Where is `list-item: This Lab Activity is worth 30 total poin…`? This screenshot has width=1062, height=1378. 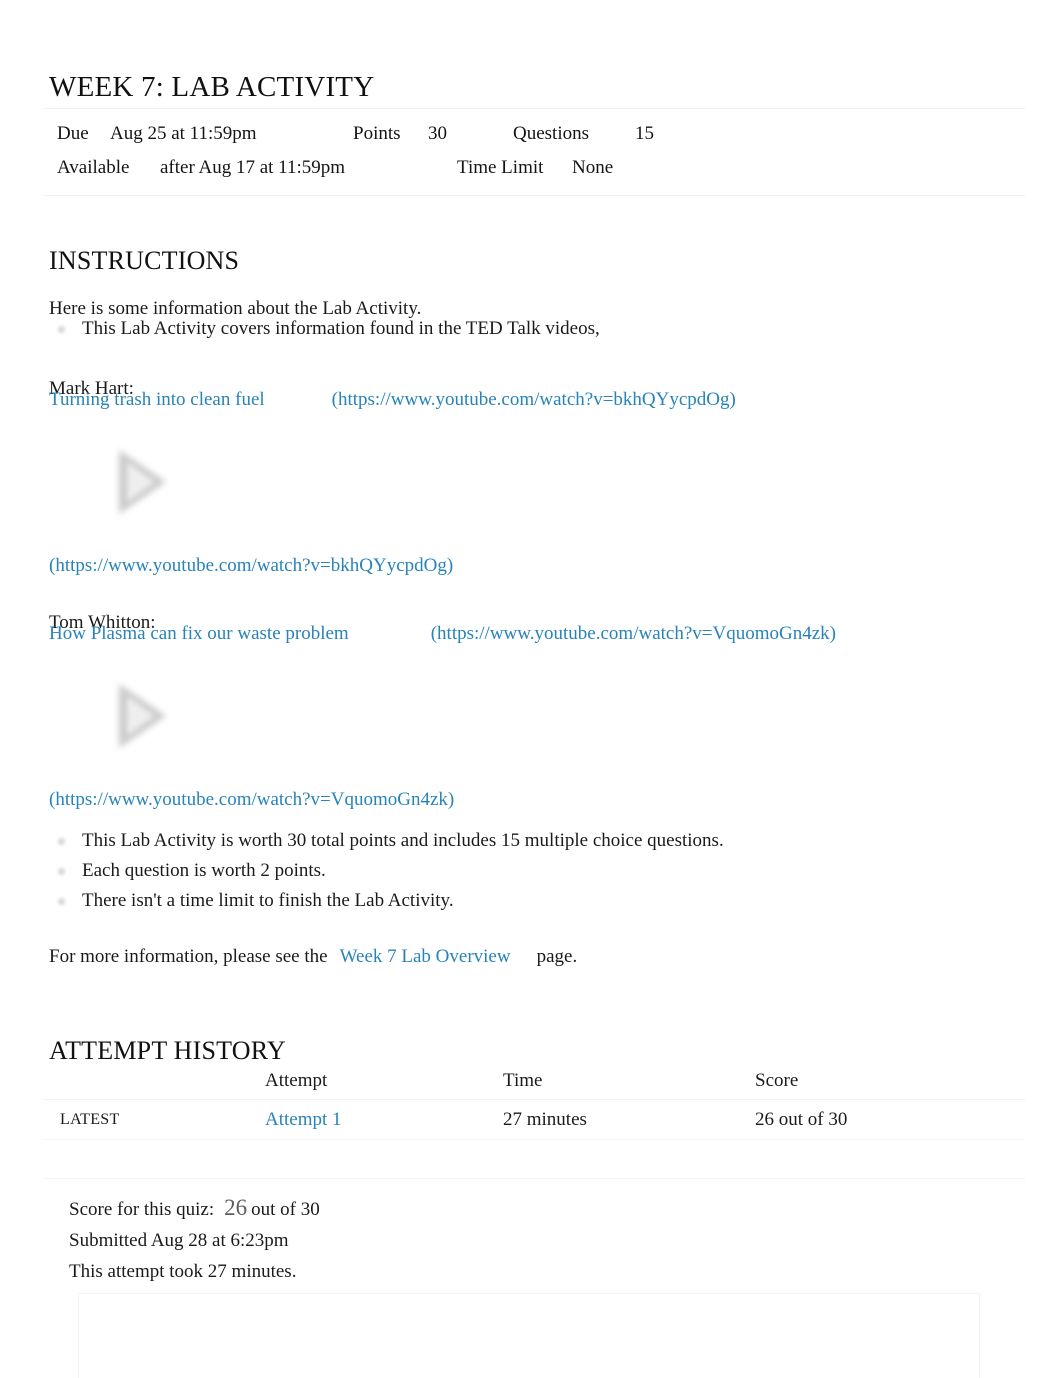
list-item: This Lab Activity is worth 30 total poin… is located at coordinates (386, 841).